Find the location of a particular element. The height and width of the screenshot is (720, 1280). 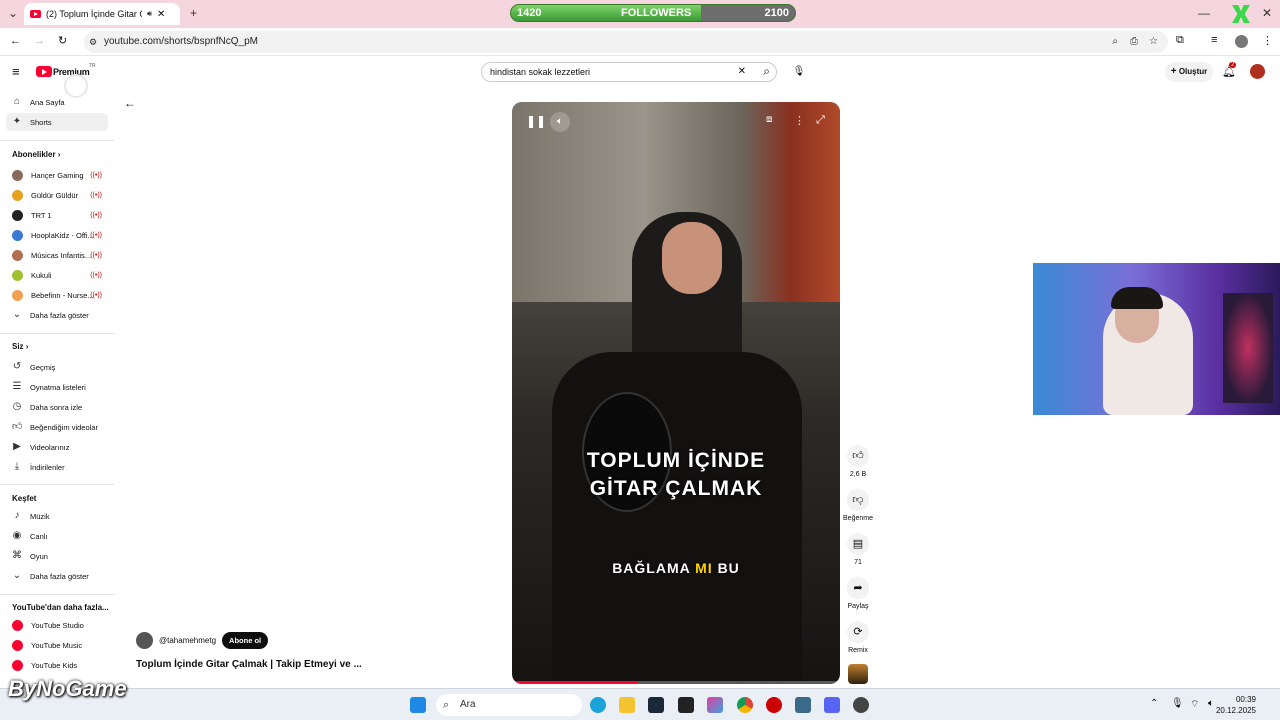

forward-arrow-icon: → is located at coordinates (39, 41).